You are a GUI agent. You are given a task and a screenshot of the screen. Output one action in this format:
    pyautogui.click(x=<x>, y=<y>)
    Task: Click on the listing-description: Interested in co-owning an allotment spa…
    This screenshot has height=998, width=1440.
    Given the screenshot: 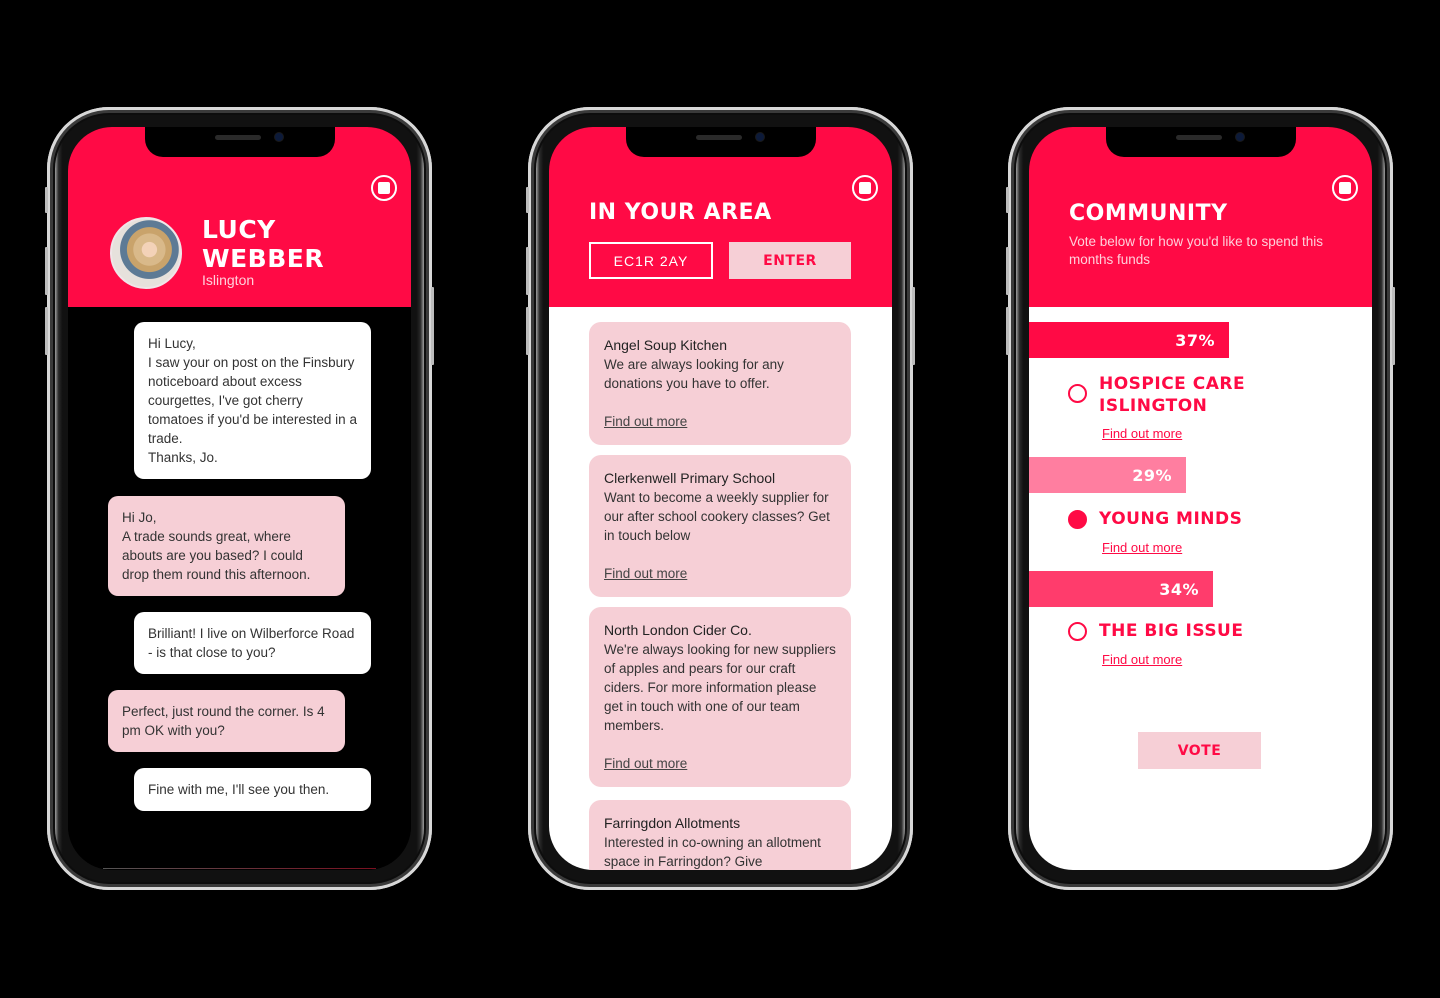 What is the action you would take?
    pyautogui.click(x=712, y=852)
    